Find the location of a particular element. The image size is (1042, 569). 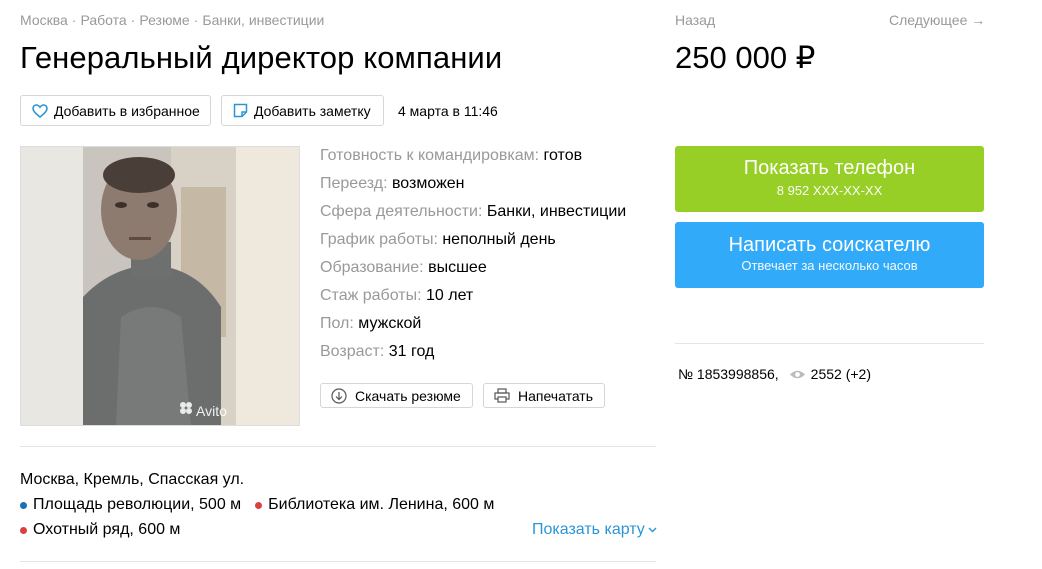

avito-watermark: Avito is located at coordinates (211, 411).